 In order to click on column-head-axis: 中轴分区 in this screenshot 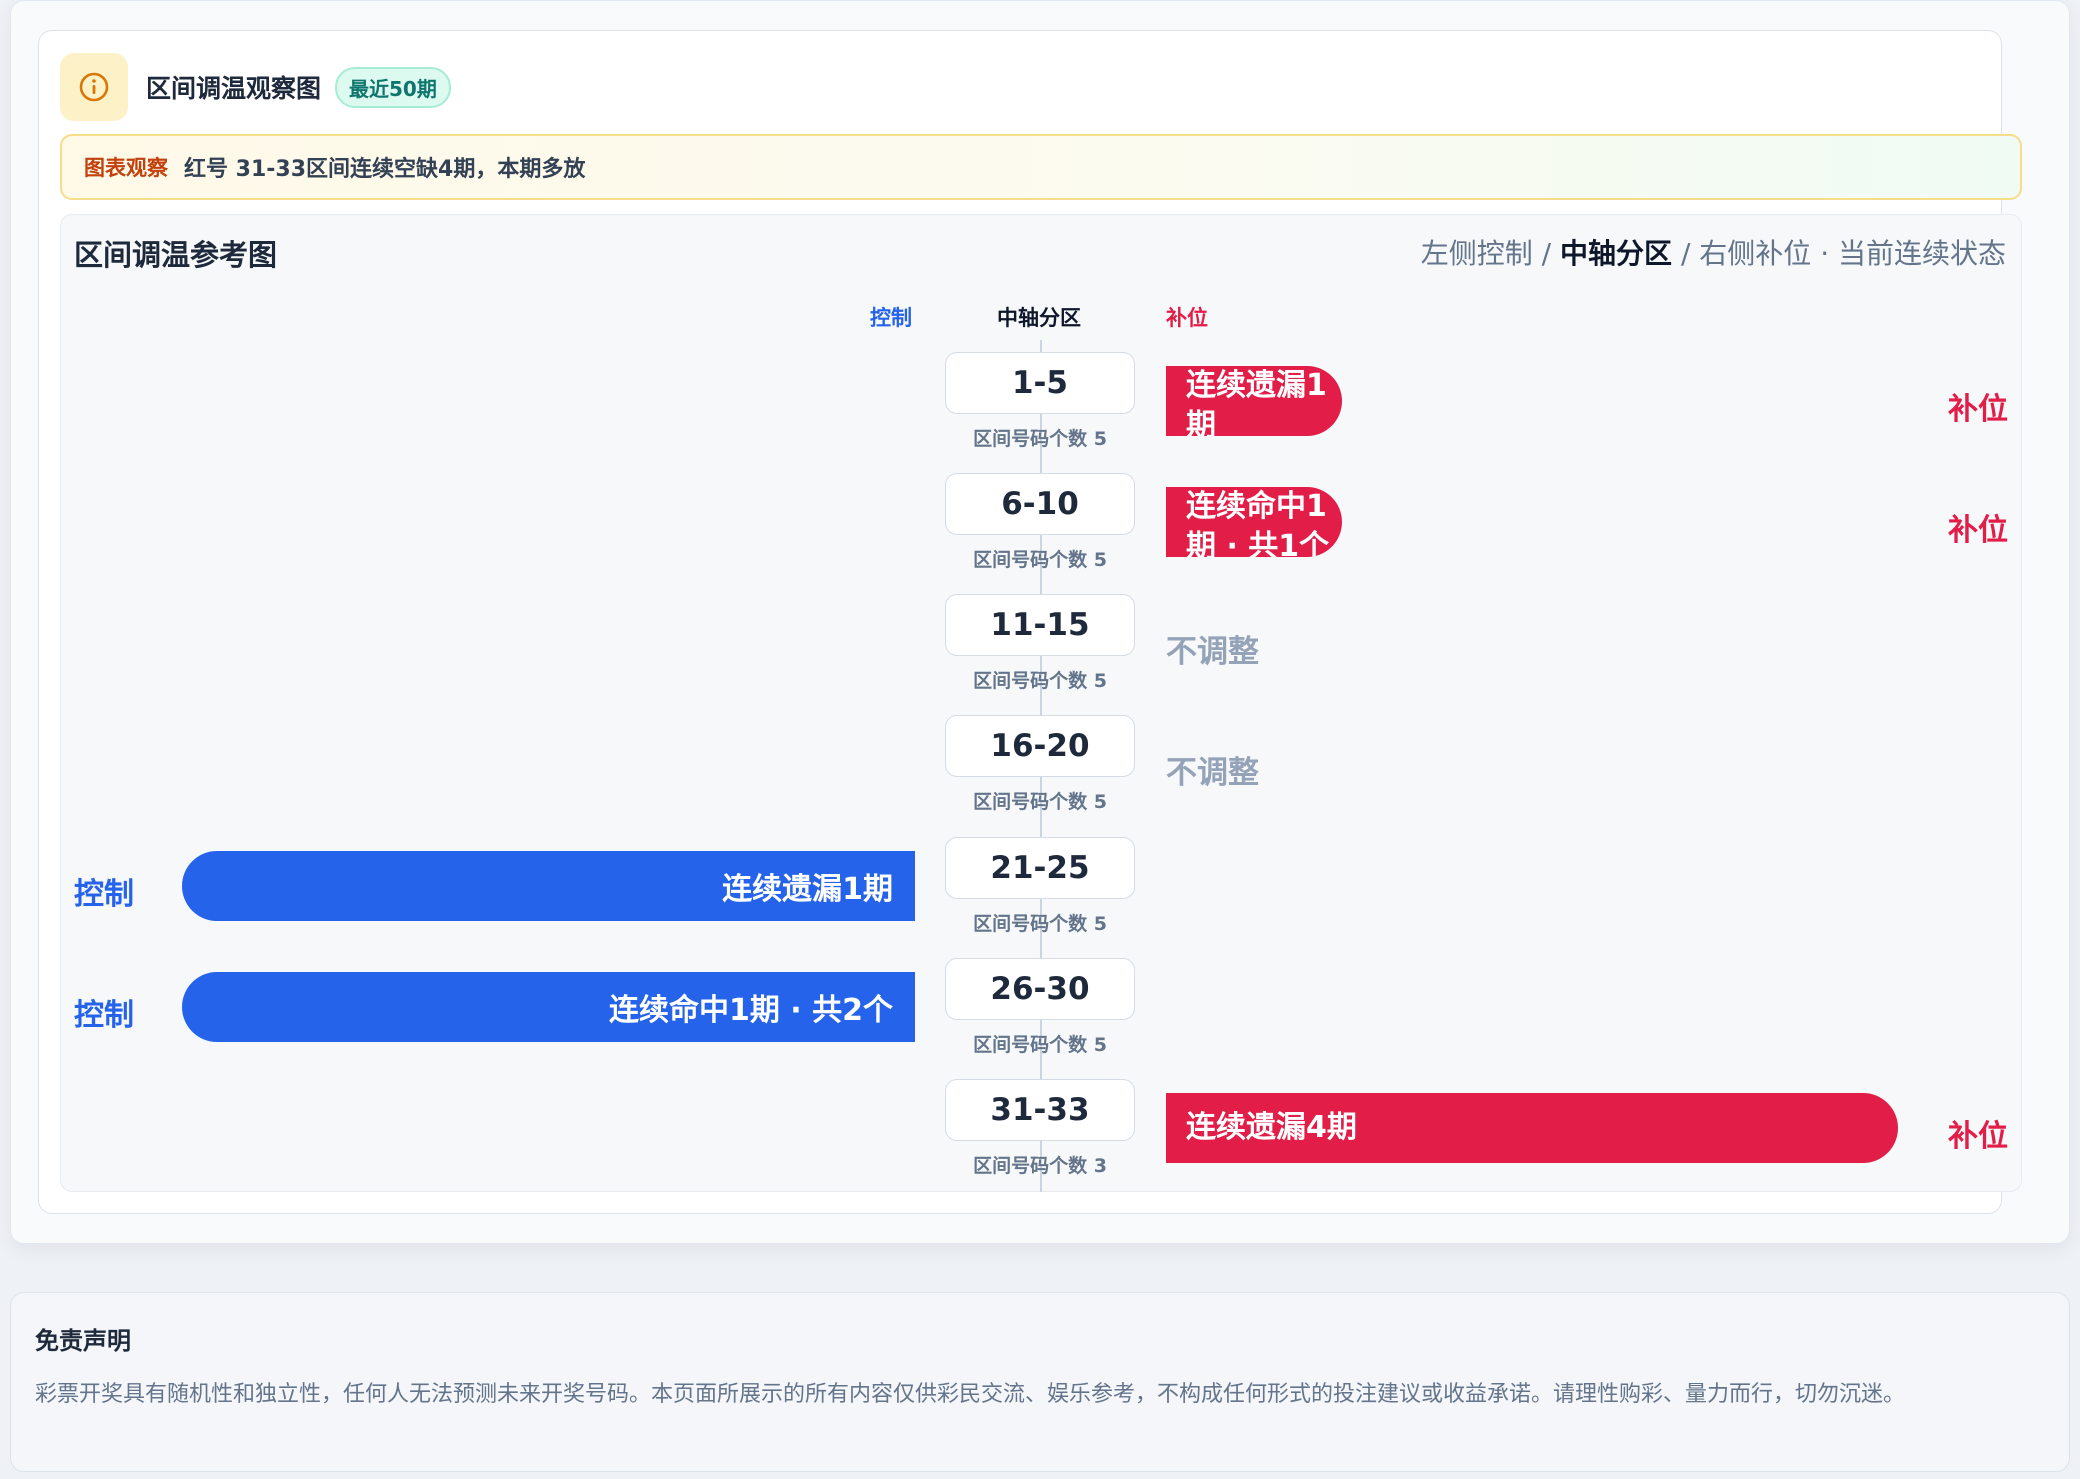, I will do `click(1039, 318)`.